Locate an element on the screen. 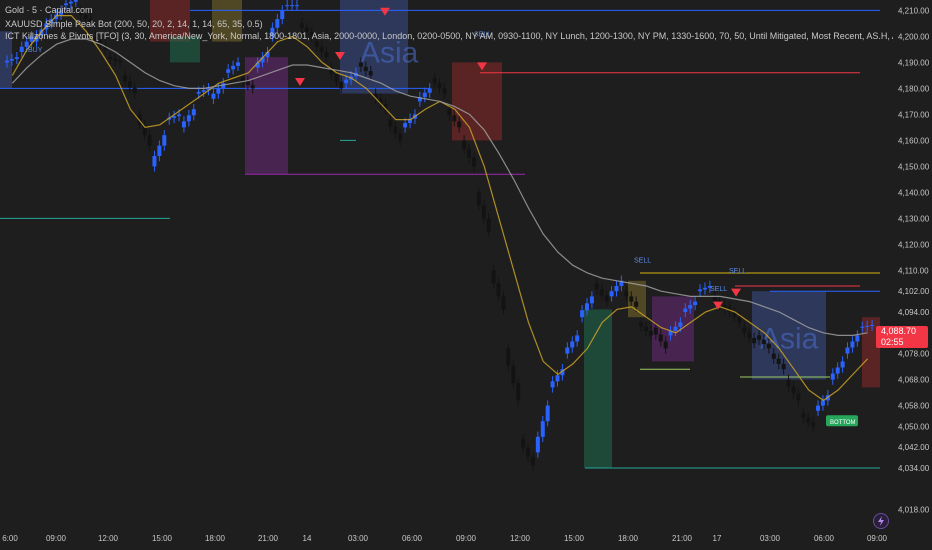 This screenshot has height=550, width=932. session-box is located at coordinates (673, 329).